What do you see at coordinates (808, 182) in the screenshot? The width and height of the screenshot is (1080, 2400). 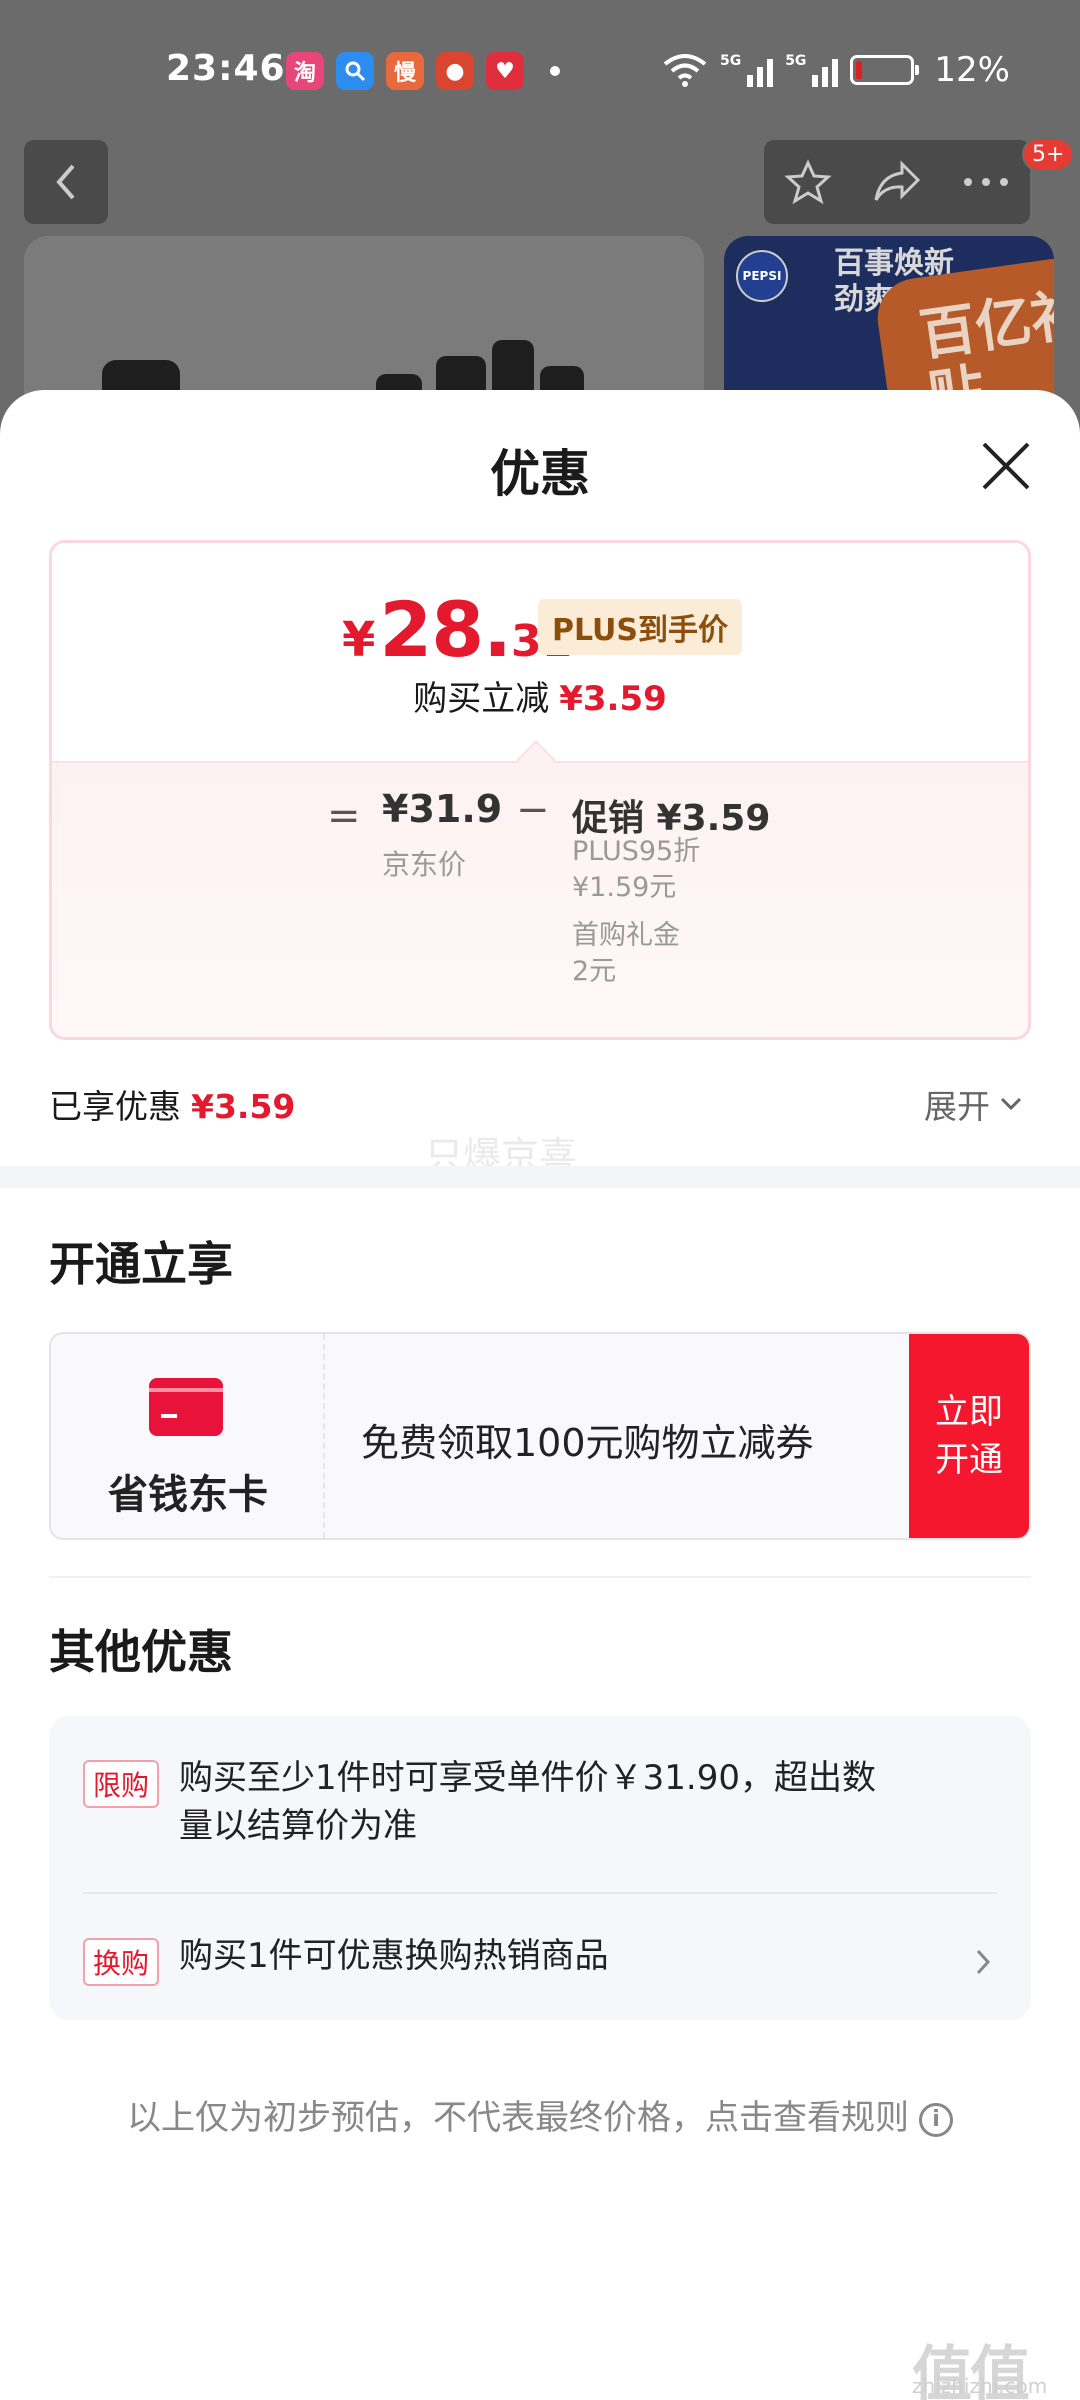 I see `star-icon` at bounding box center [808, 182].